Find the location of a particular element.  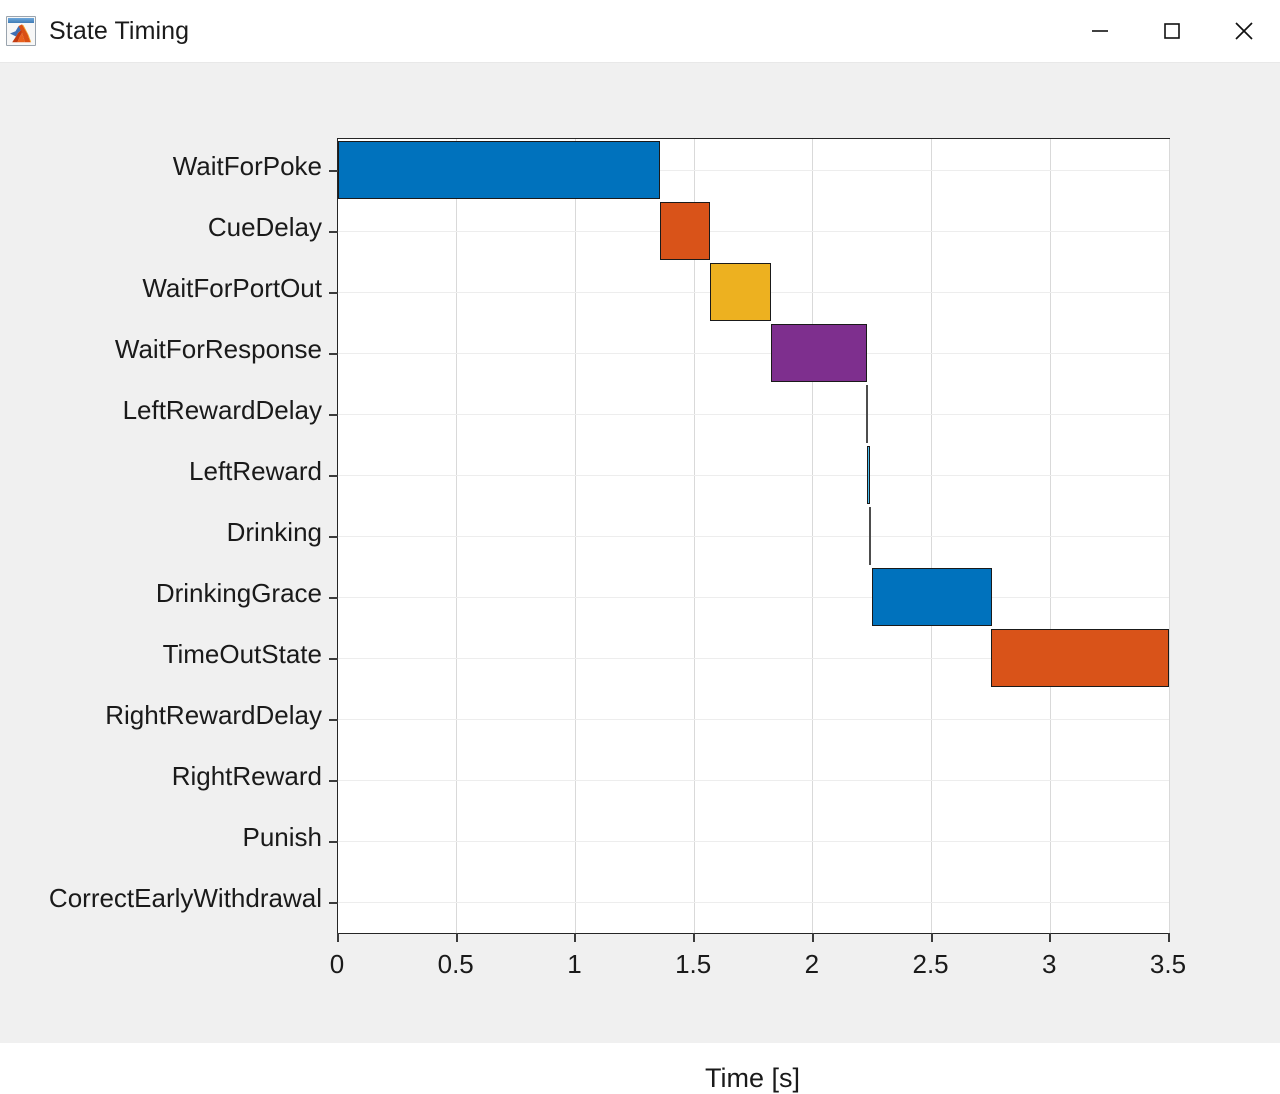

close-button is located at coordinates (1244, 31).